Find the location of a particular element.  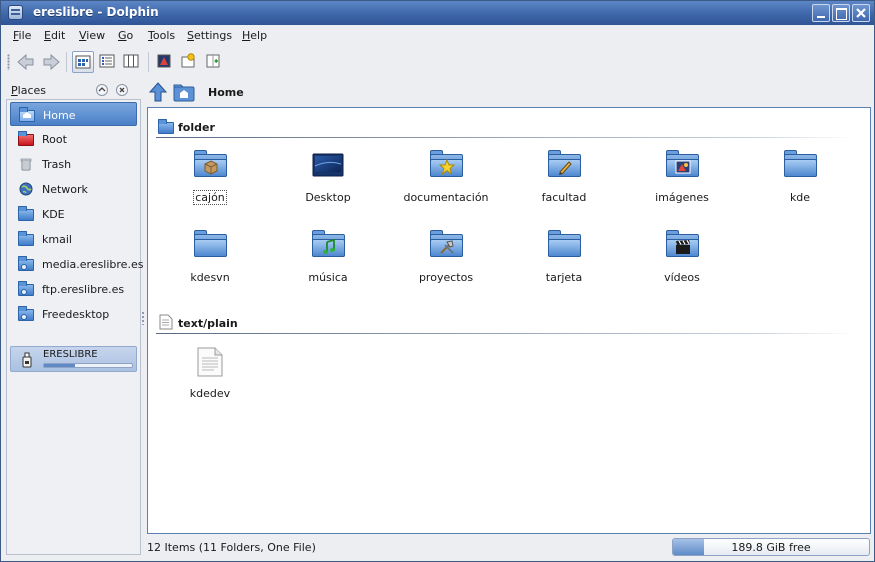

undock-button is located at coordinates (102, 90).